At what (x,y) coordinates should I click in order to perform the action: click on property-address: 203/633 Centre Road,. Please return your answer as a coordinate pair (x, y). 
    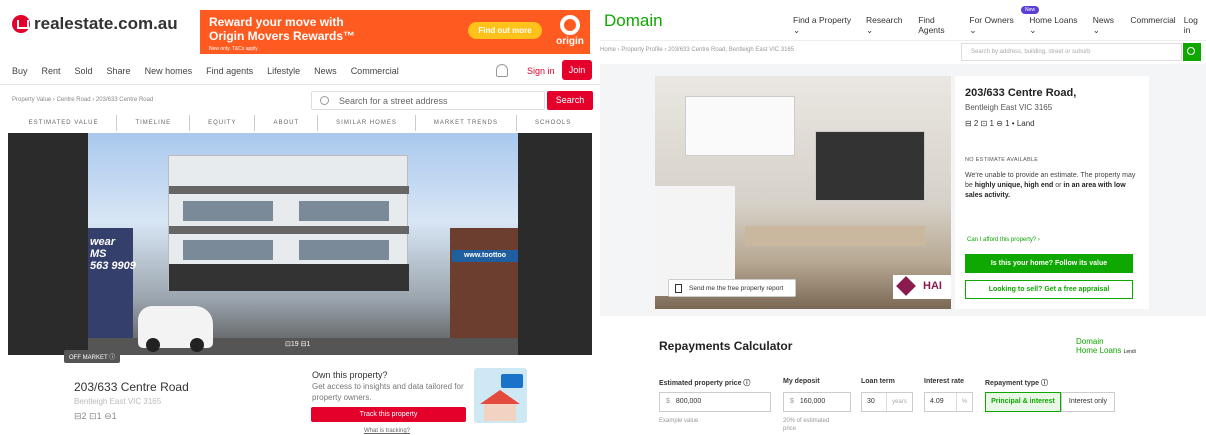
    Looking at the image, I should click on (1021, 93).